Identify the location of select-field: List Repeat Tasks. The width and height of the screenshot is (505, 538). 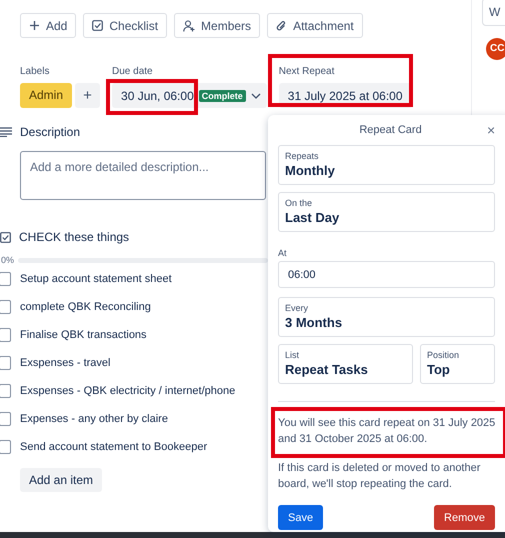
(345, 364).